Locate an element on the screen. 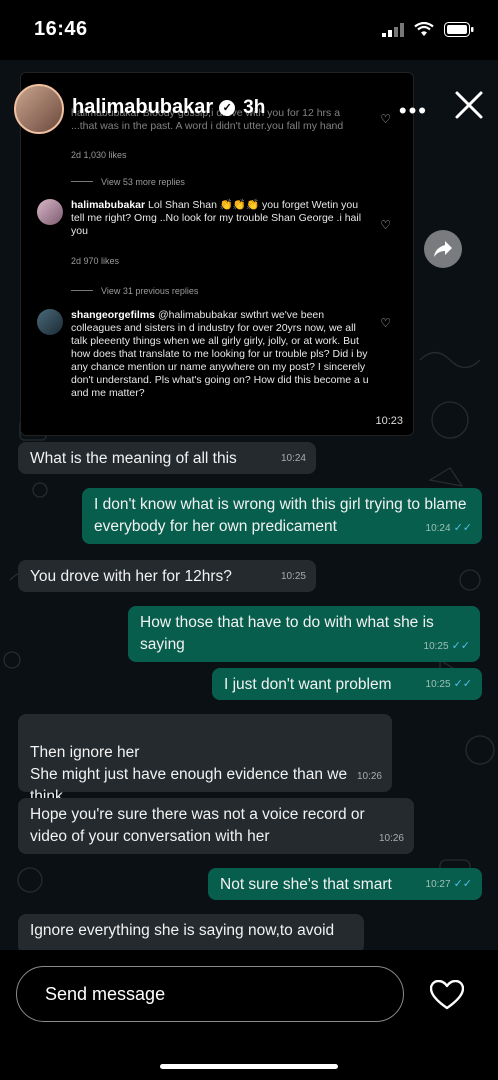 This screenshot has height=1080, width=498. view-previous-replies: View 31 previous replies is located at coordinates (134, 291).